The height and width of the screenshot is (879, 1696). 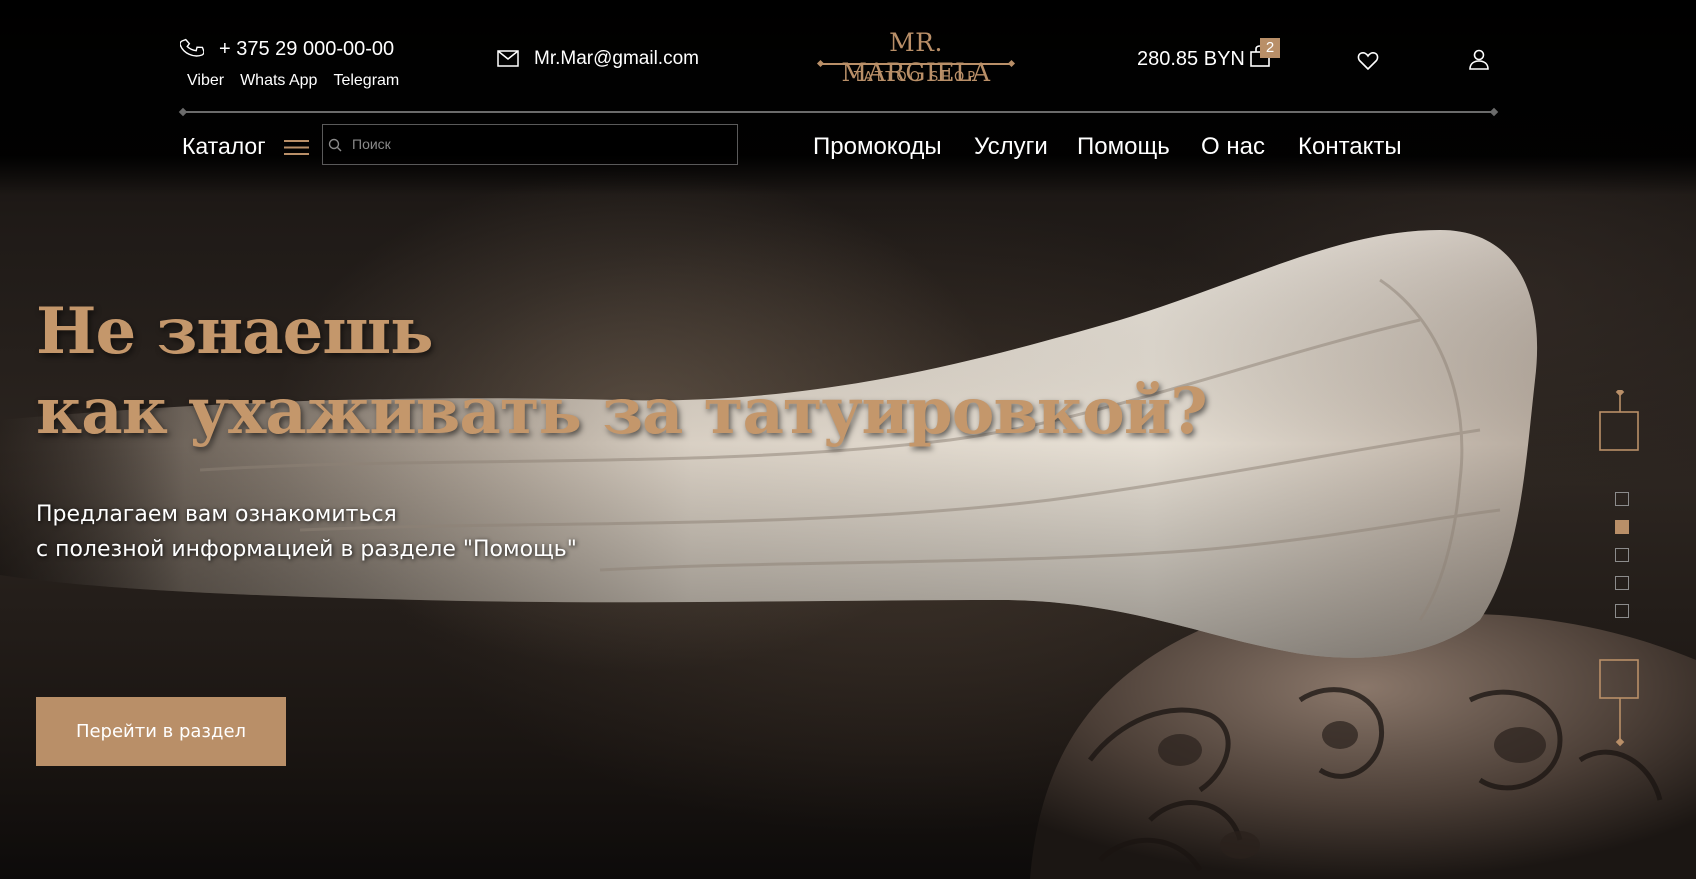 I want to click on go-to-section-button: Перейти в раздел, so click(x=161, y=731).